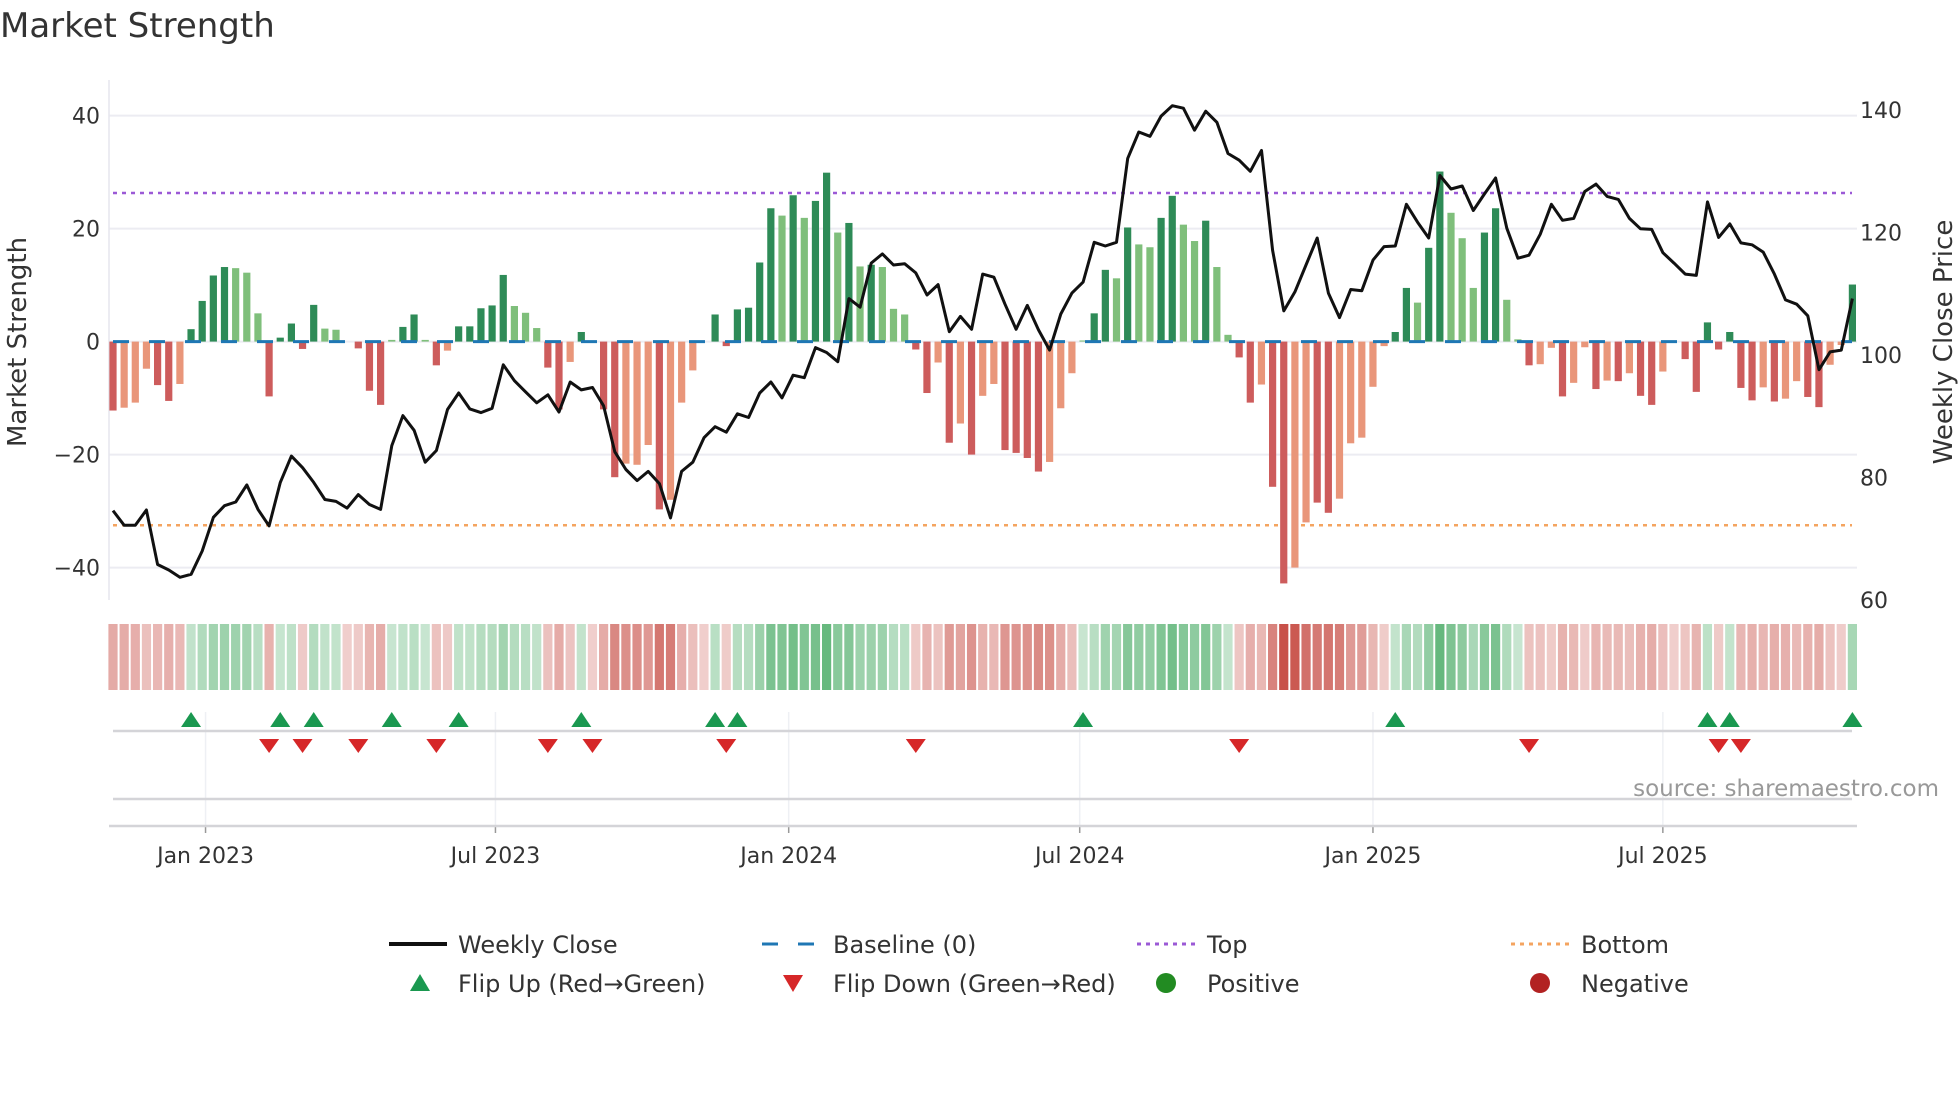 The height and width of the screenshot is (1102, 1960). I want to click on legend-item: Baseline (0), so click(869, 945).